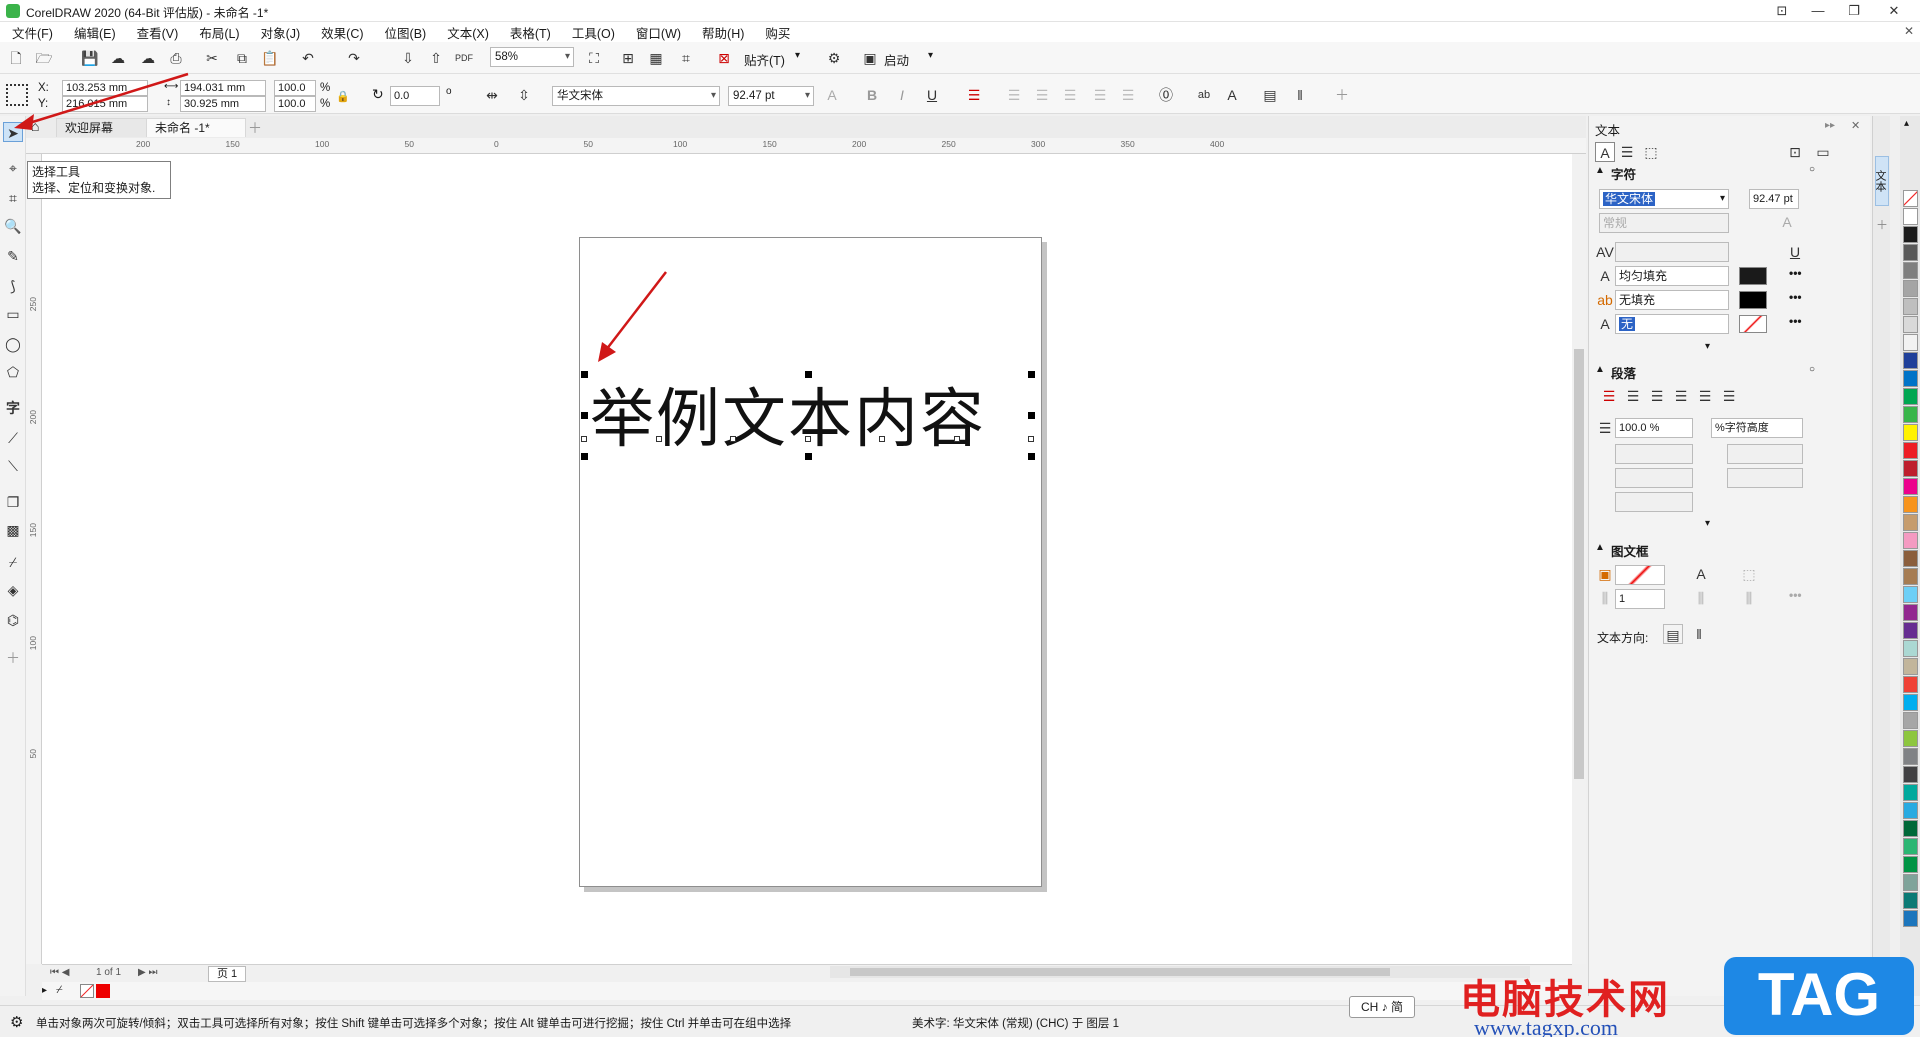  What do you see at coordinates (1787, 222) in the screenshot?
I see `font-scale-icon: A` at bounding box center [1787, 222].